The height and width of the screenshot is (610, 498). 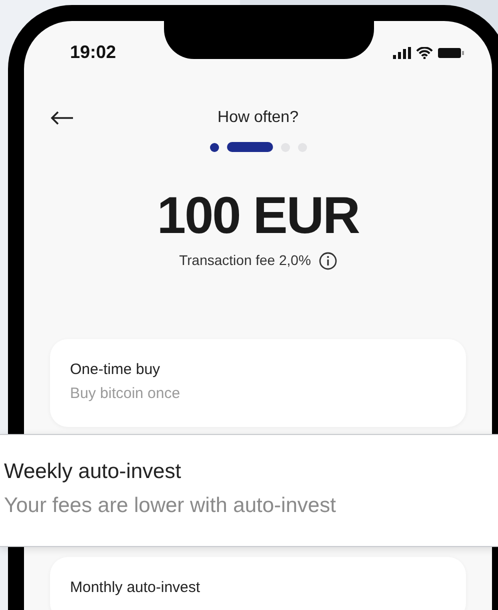 What do you see at coordinates (136, 588) in the screenshot?
I see `option-title: Monthly auto-invest` at bounding box center [136, 588].